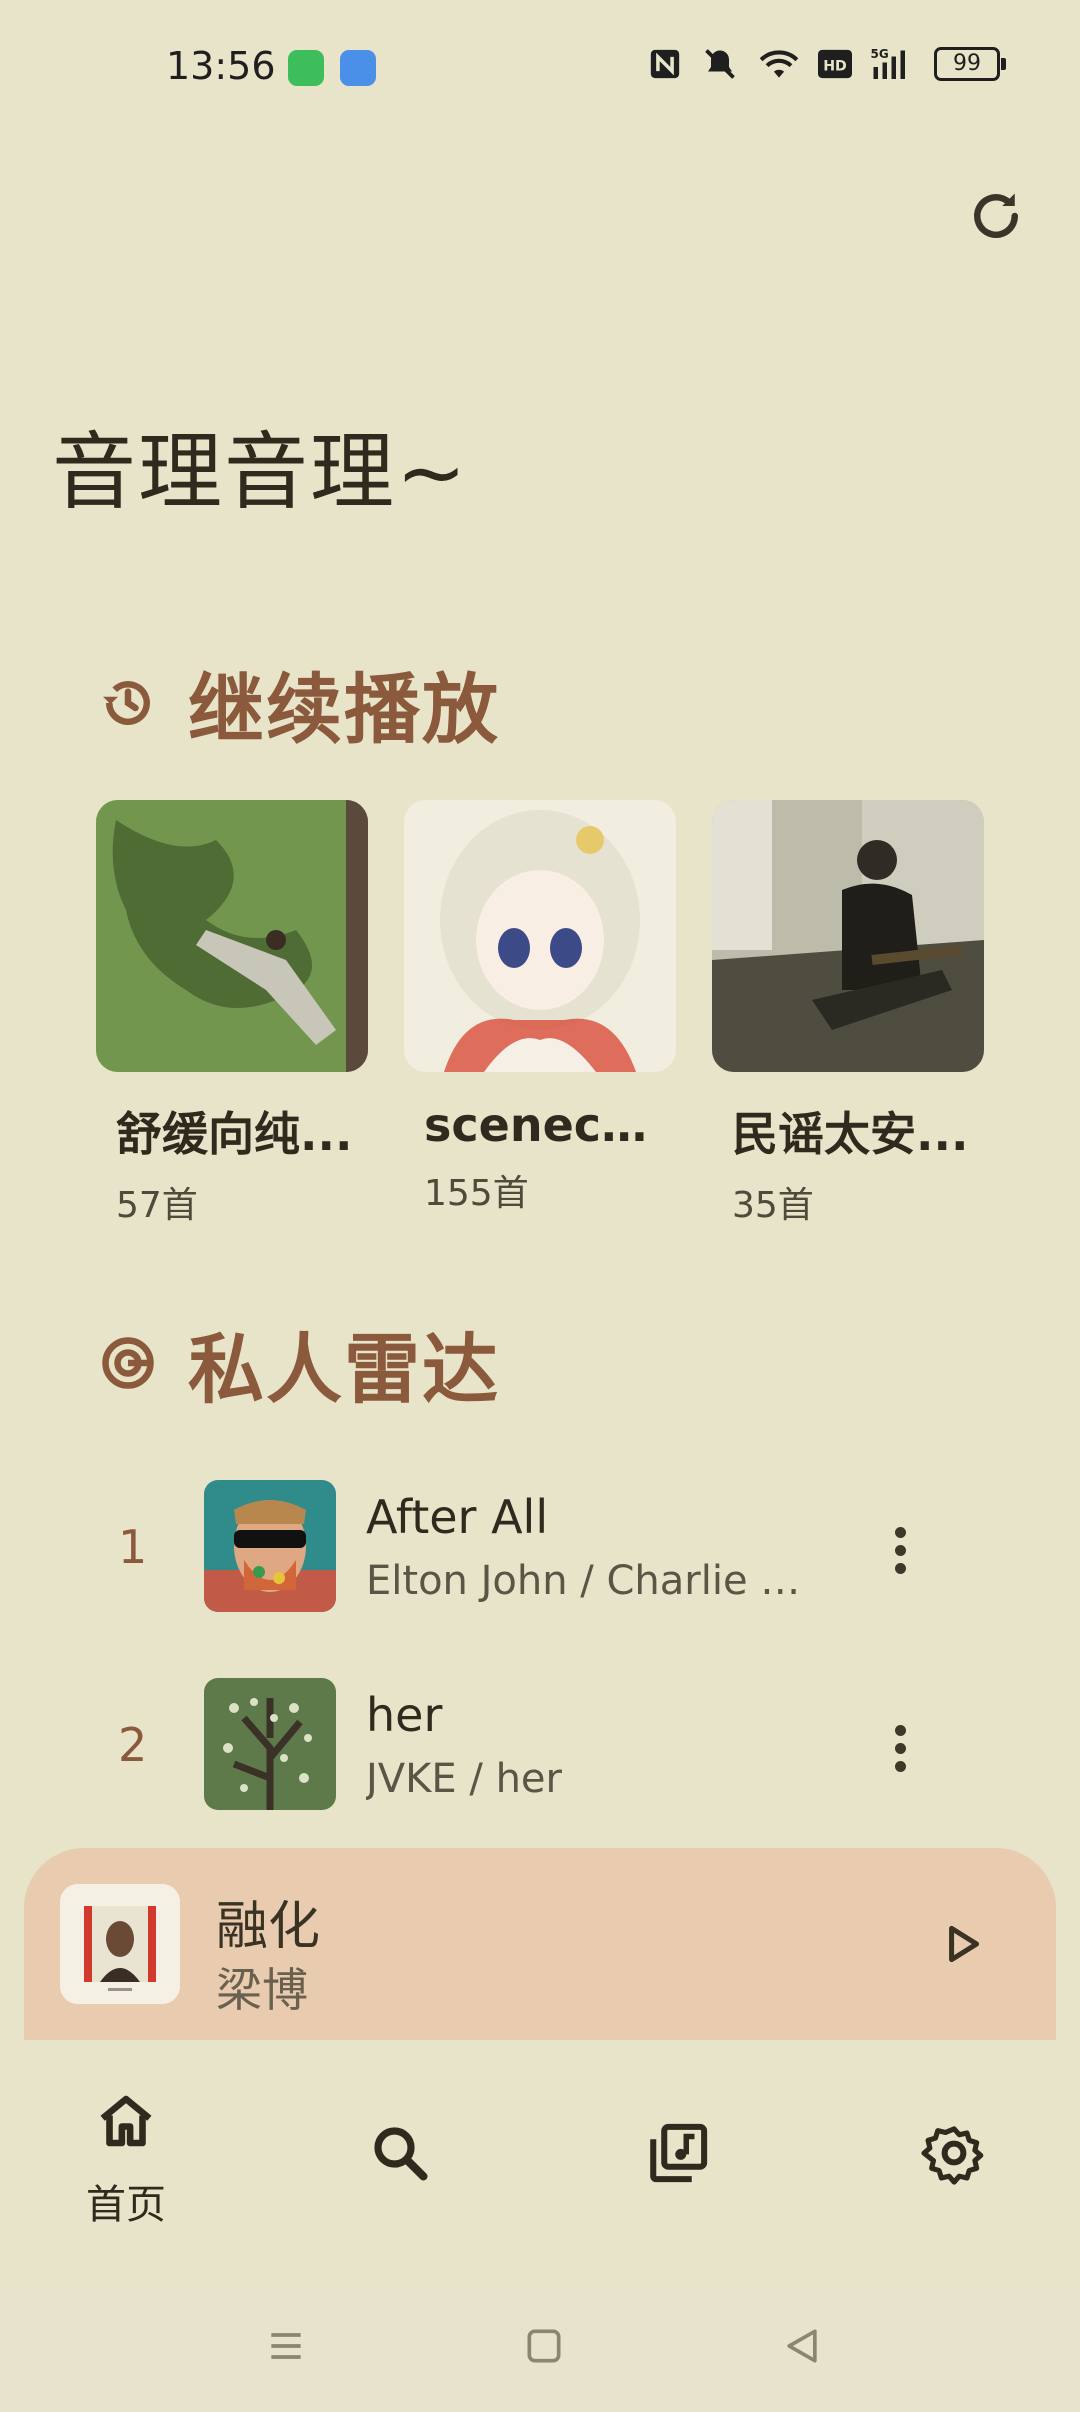 This screenshot has height=2412, width=1080. Describe the element at coordinates (306, 68) in the screenshot. I see `messages-icon` at that location.